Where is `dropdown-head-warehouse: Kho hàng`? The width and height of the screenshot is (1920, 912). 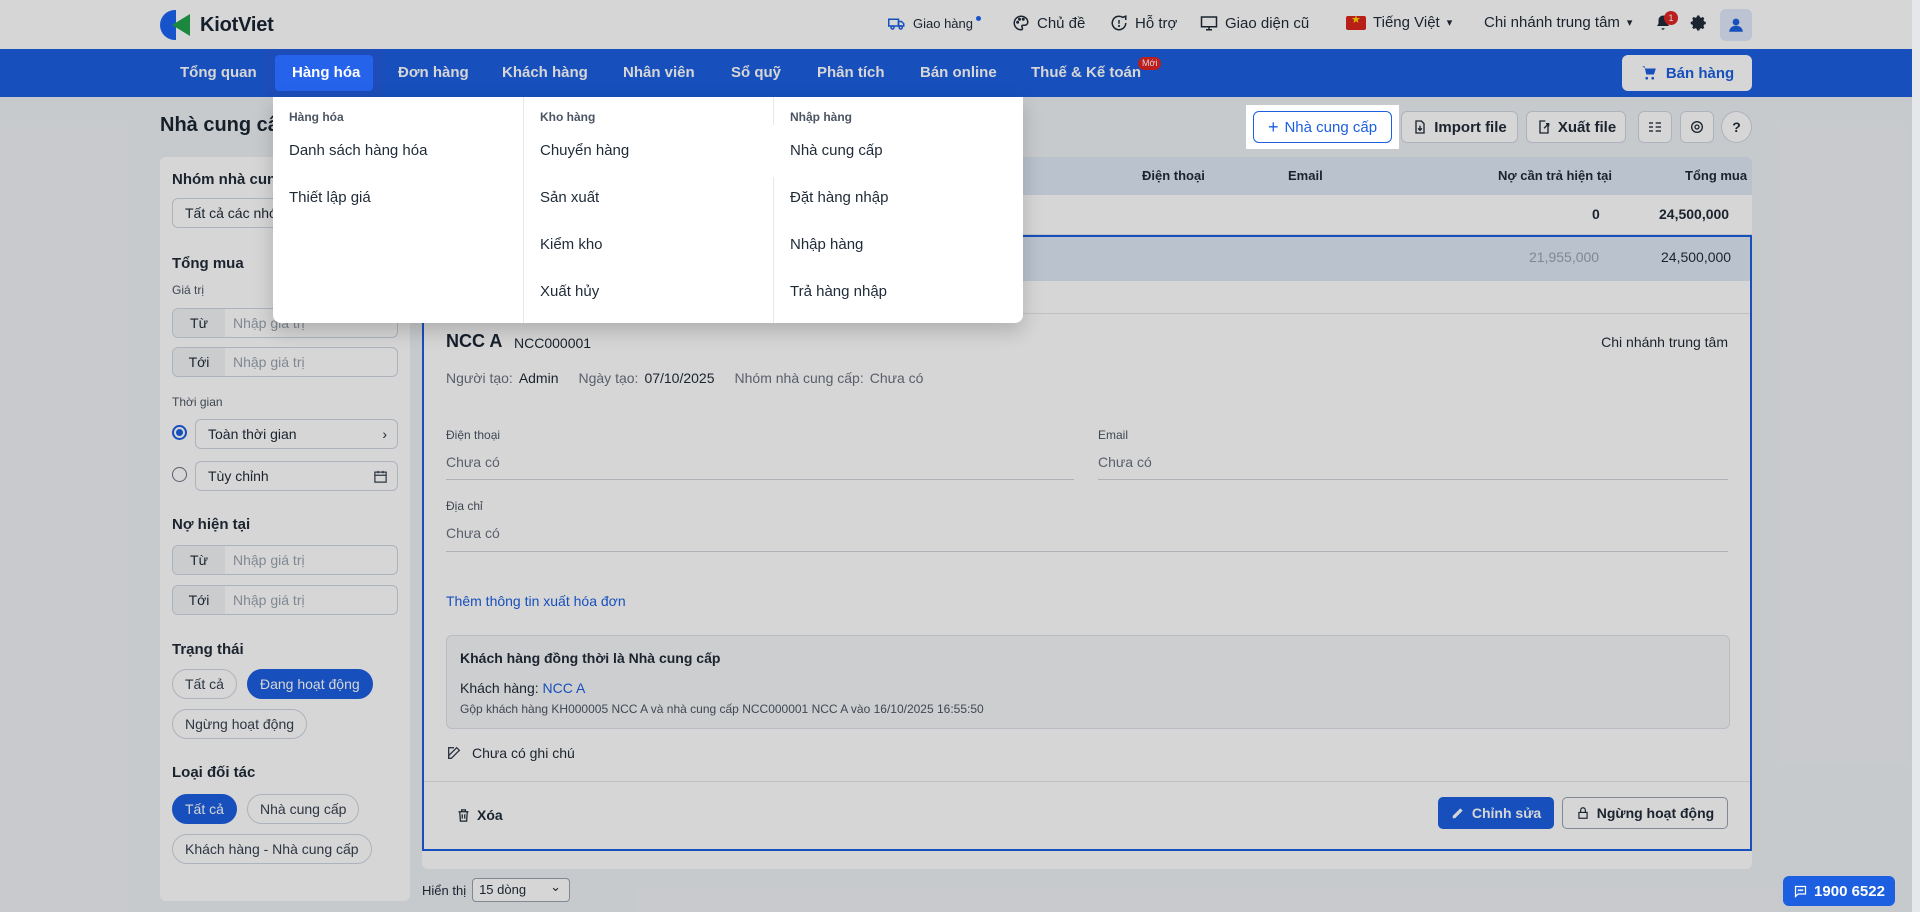 dropdown-head-warehouse: Kho hàng is located at coordinates (568, 117).